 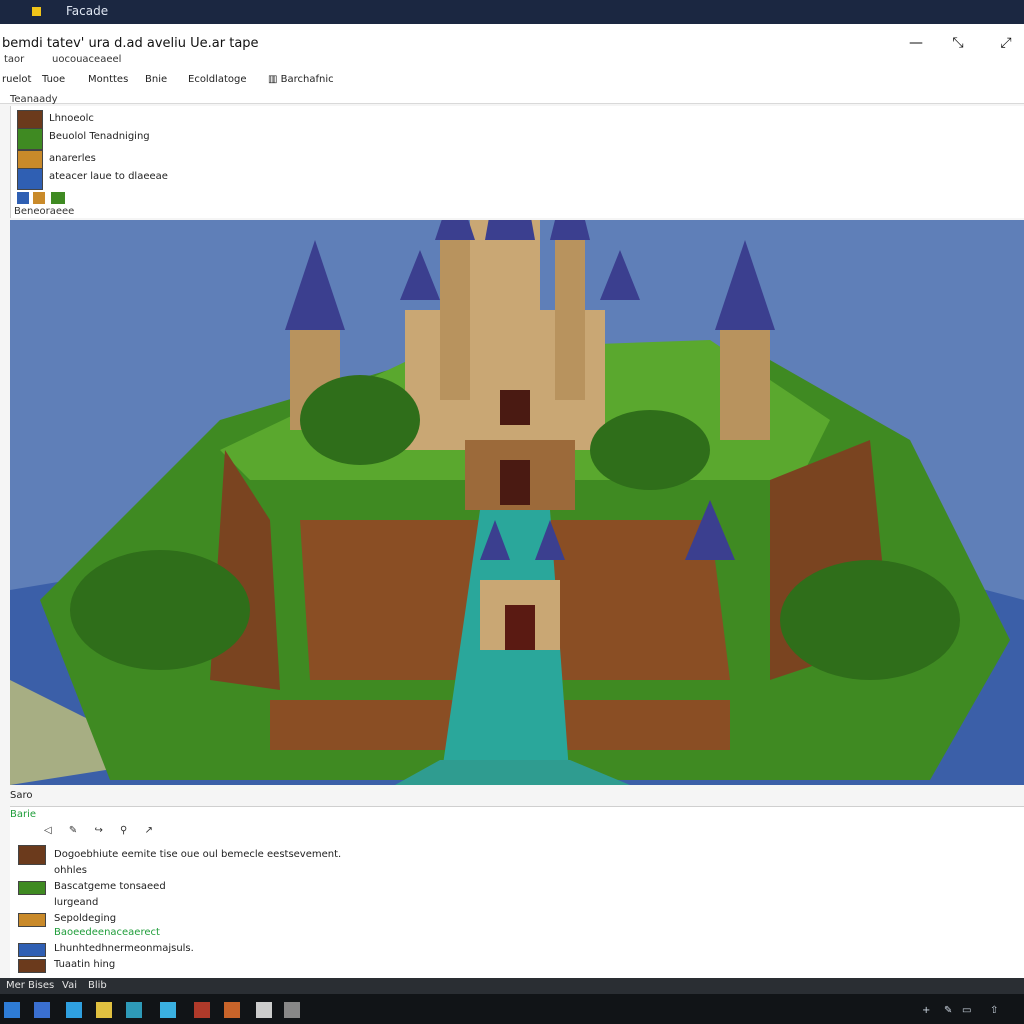 I want to click on log-text: lurgeand, so click(x=76, y=902).